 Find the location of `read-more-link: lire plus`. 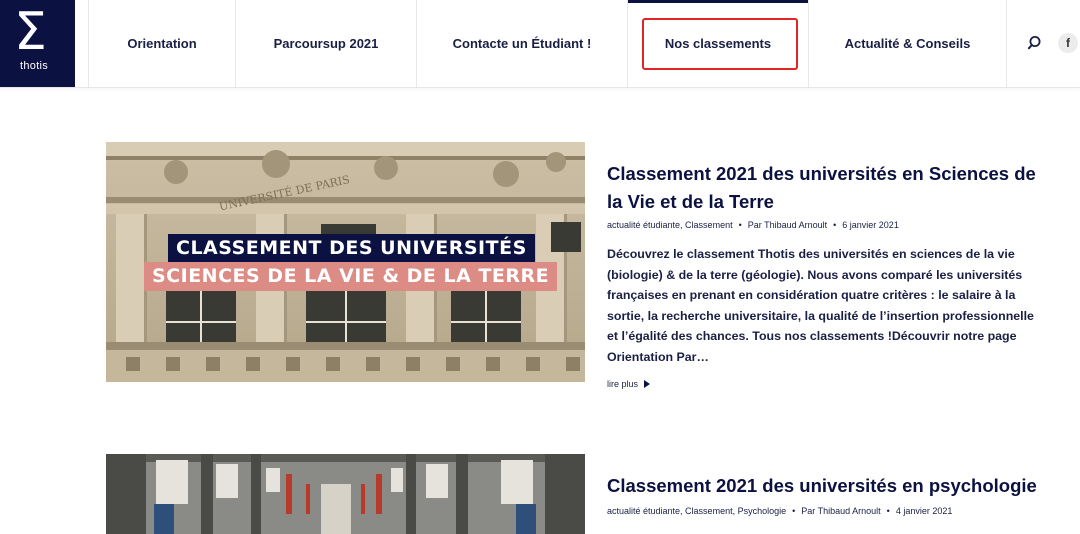

read-more-link: lire plus is located at coordinates (629, 384).